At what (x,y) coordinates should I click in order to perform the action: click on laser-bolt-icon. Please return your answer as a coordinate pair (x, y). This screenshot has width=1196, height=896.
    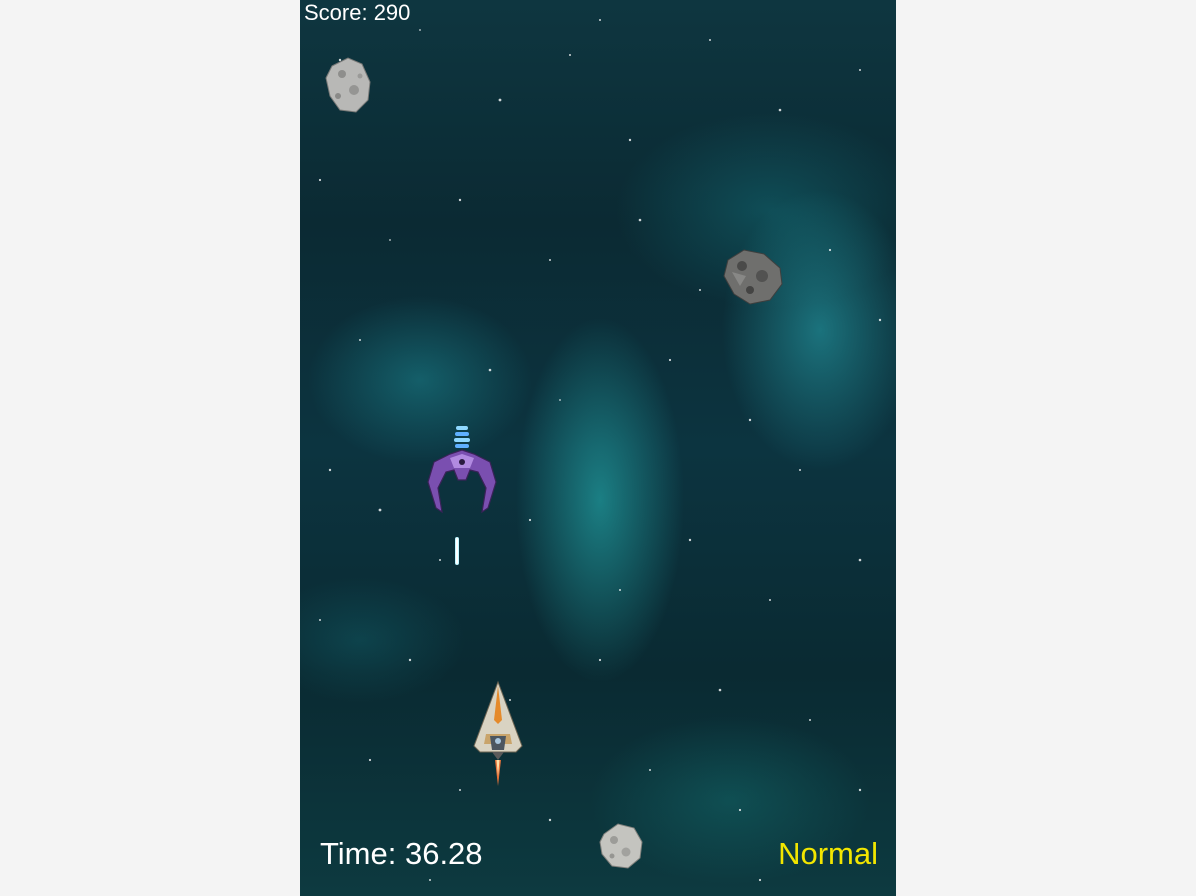
    Looking at the image, I should click on (457, 551).